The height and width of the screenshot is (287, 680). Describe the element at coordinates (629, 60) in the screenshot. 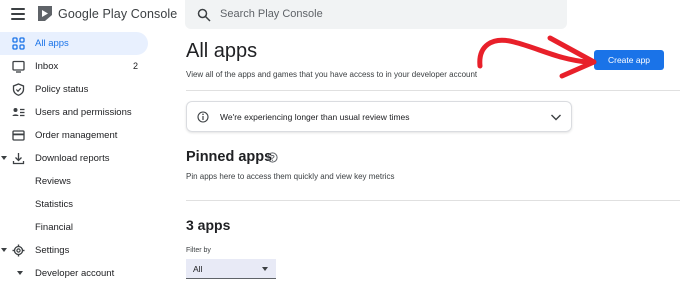

I see `create-app-button: Create app` at that location.